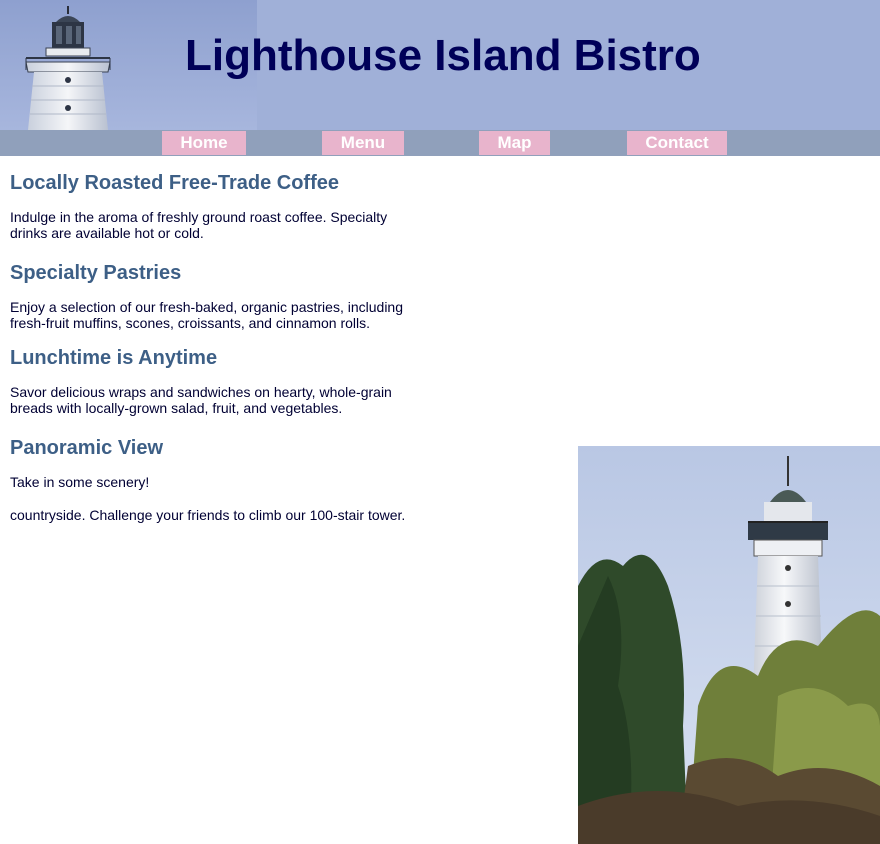 The width and height of the screenshot is (880, 844). What do you see at coordinates (440, 143) in the screenshot?
I see `nav-bar: Home Menu Map Contact` at bounding box center [440, 143].